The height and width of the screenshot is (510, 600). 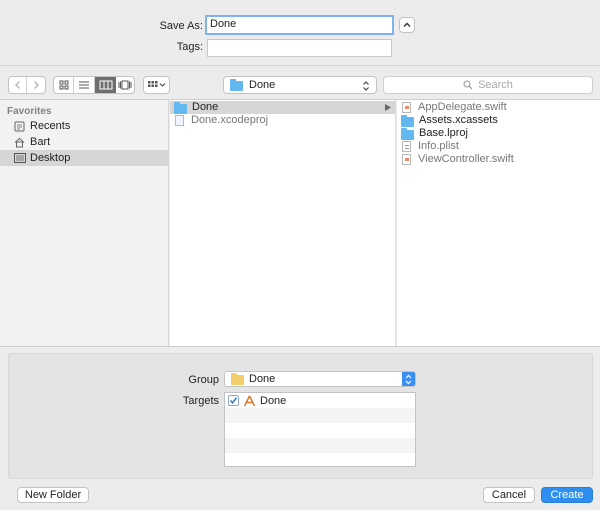 I want to click on column-view-icon, so click(x=105, y=85).